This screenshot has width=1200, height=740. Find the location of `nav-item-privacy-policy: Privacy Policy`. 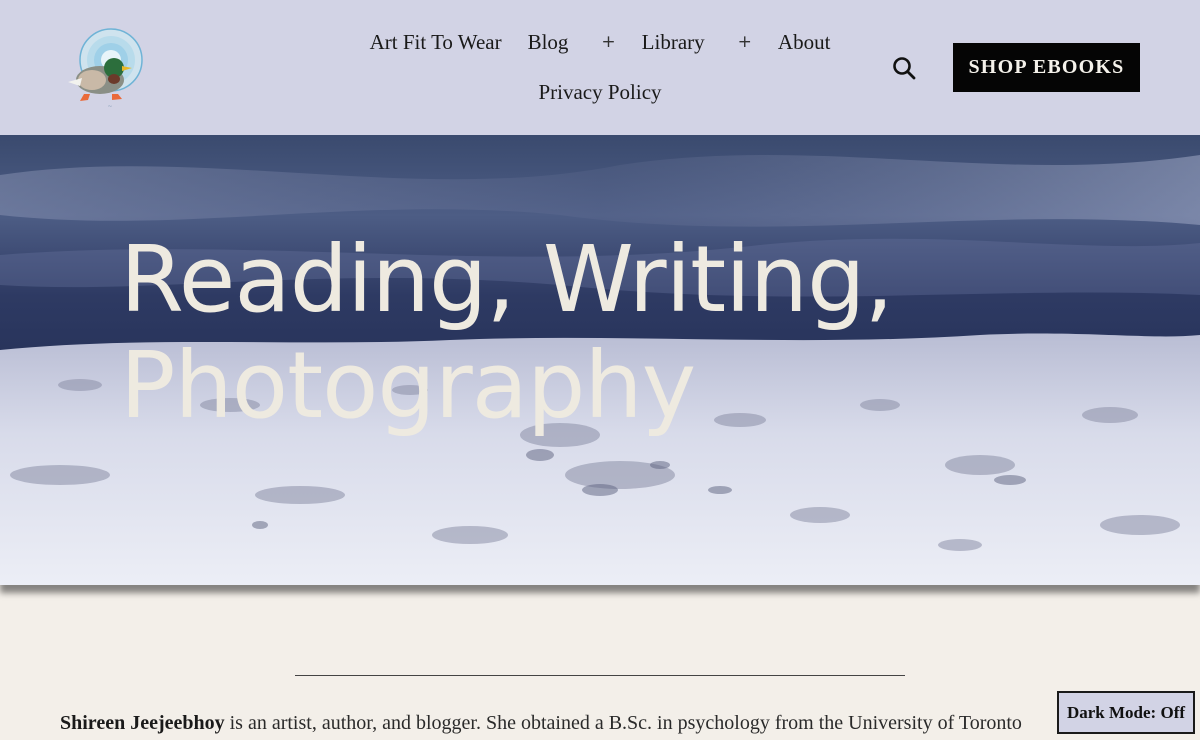

nav-item-privacy-policy: Privacy Policy is located at coordinates (599, 92).